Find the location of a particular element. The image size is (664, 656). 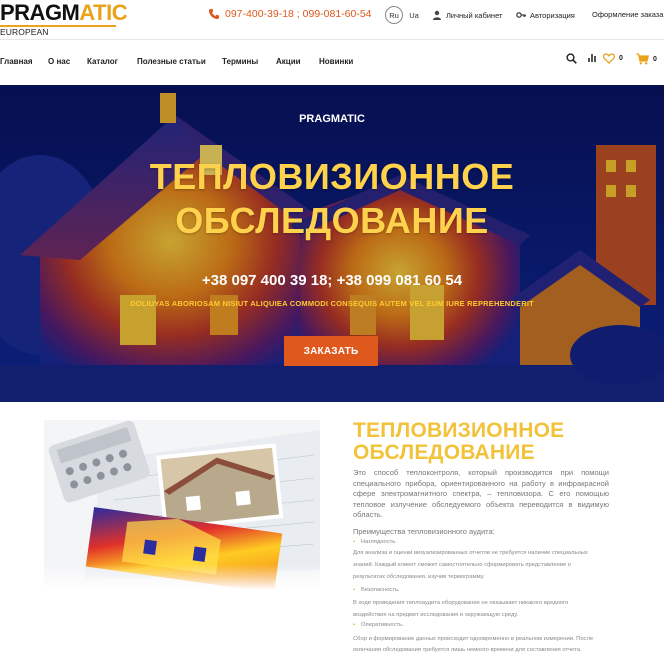

logo: PRAGMATIC EUROPEAN TECHNOLOGIES is located at coordinates (64, 24).